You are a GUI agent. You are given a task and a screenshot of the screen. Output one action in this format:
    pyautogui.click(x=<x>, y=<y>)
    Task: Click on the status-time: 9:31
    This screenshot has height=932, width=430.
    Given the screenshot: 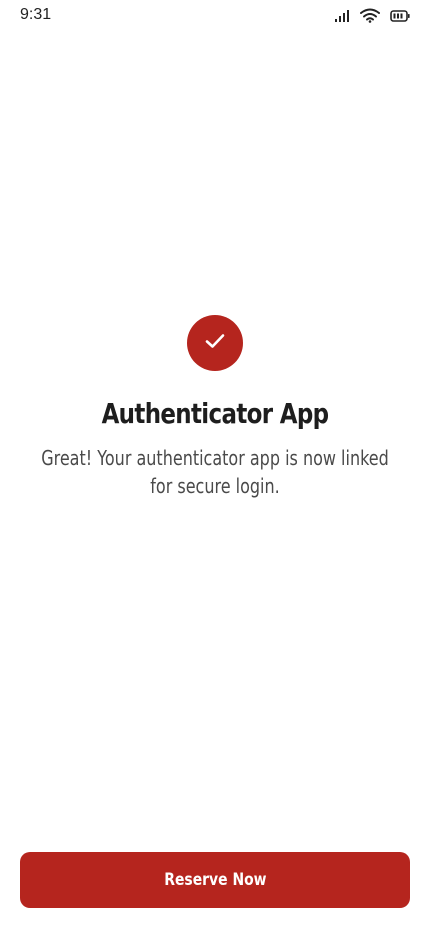 What is the action you would take?
    pyautogui.click(x=36, y=14)
    